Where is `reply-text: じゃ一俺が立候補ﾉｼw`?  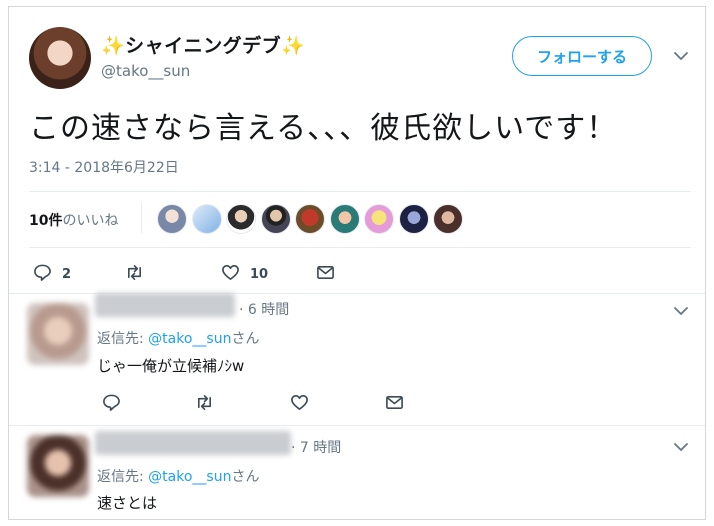 reply-text: じゃ一俺が立候補ﾉｼw is located at coordinates (171, 366).